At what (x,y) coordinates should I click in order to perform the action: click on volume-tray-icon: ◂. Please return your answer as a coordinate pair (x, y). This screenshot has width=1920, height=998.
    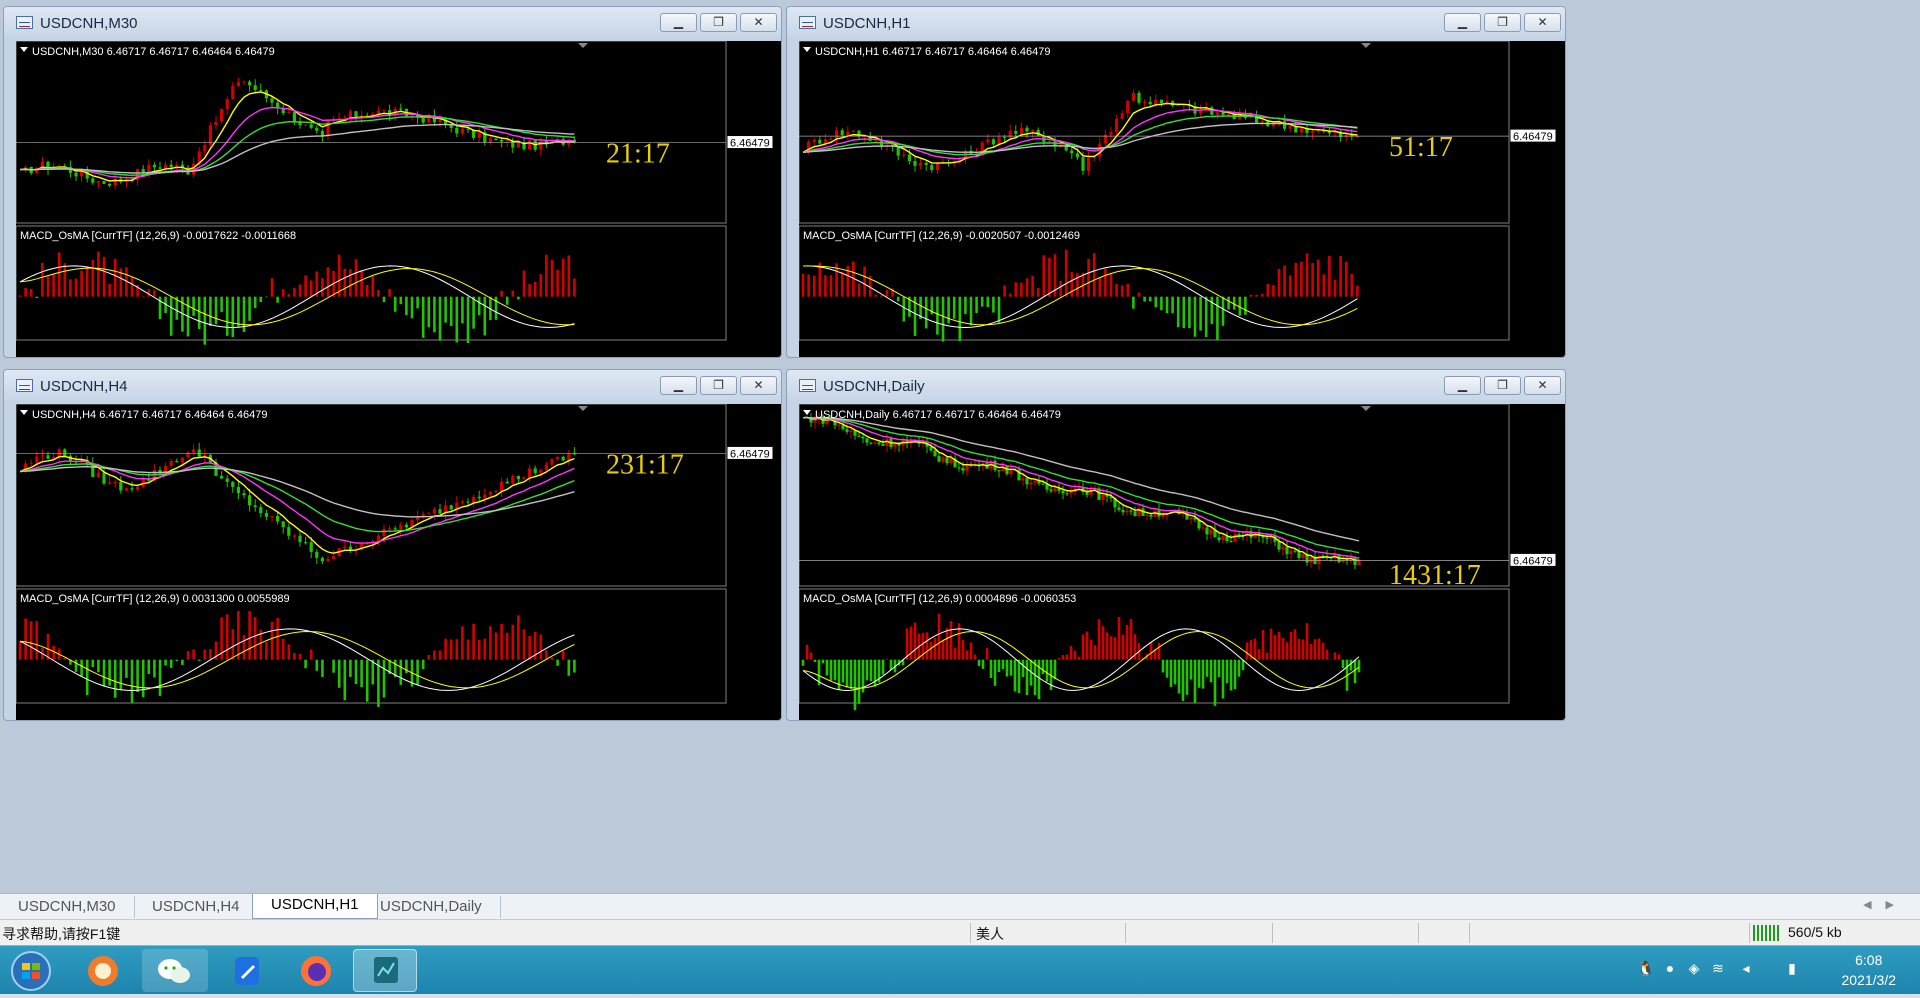
    Looking at the image, I should click on (1746, 970).